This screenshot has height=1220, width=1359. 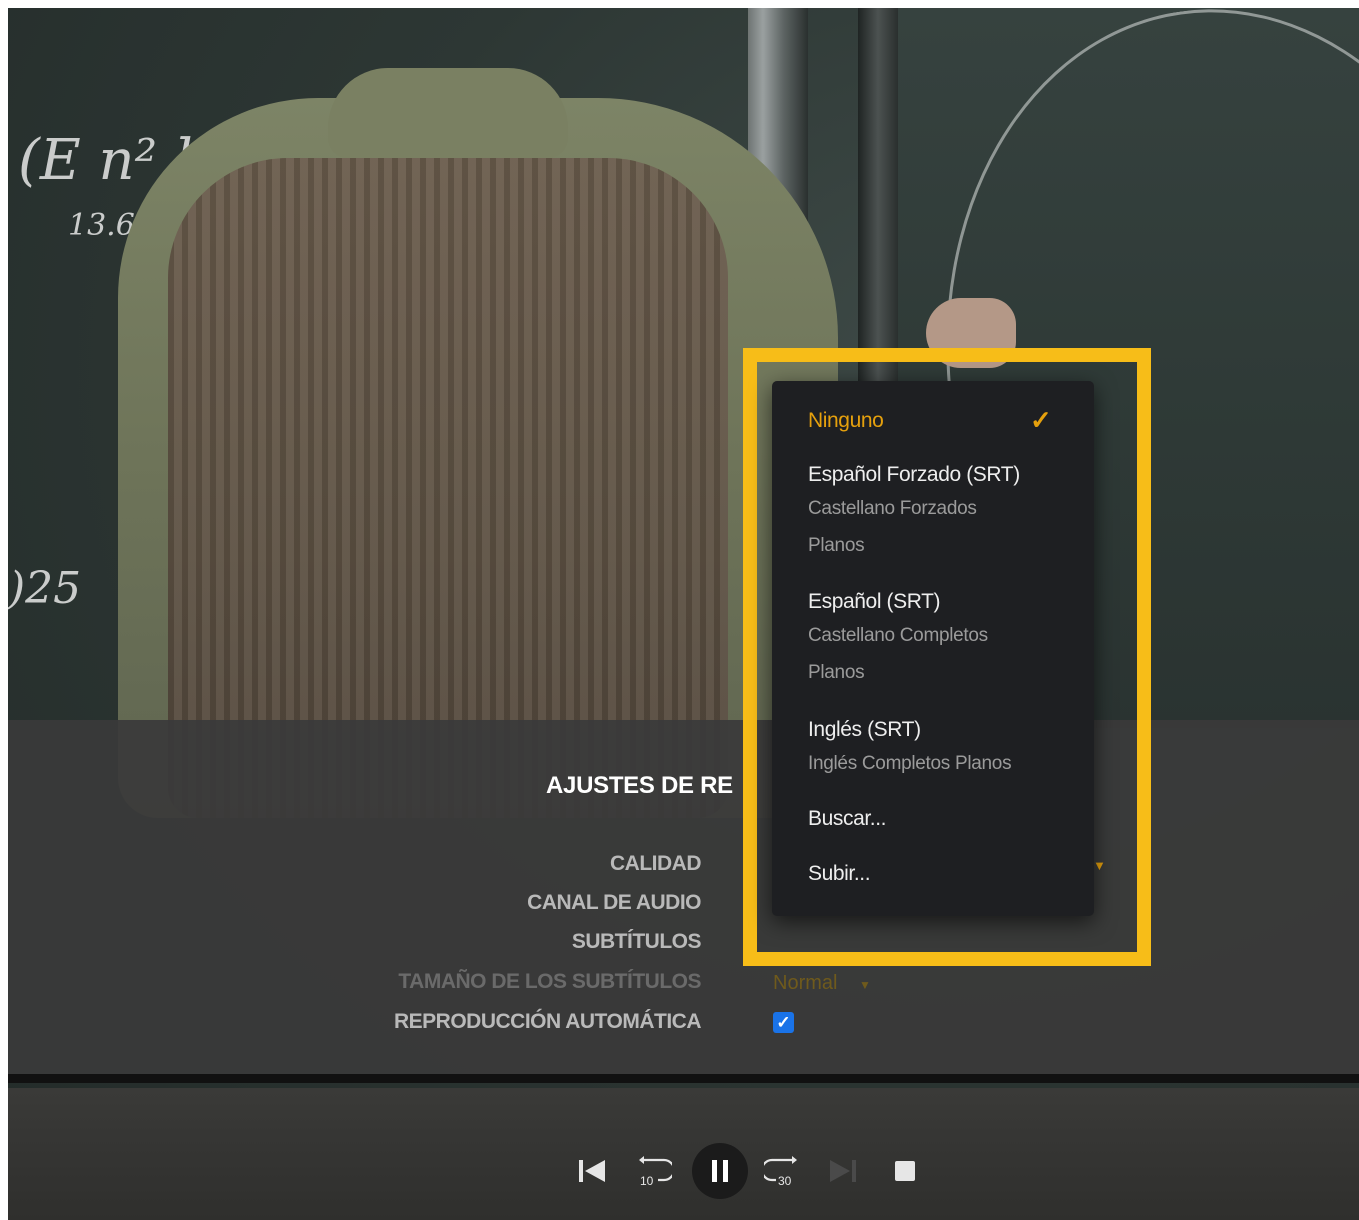 I want to click on subtitle-size-label: TAMAÑO DE LOS SUBTÍTULOS, so click(x=549, y=981).